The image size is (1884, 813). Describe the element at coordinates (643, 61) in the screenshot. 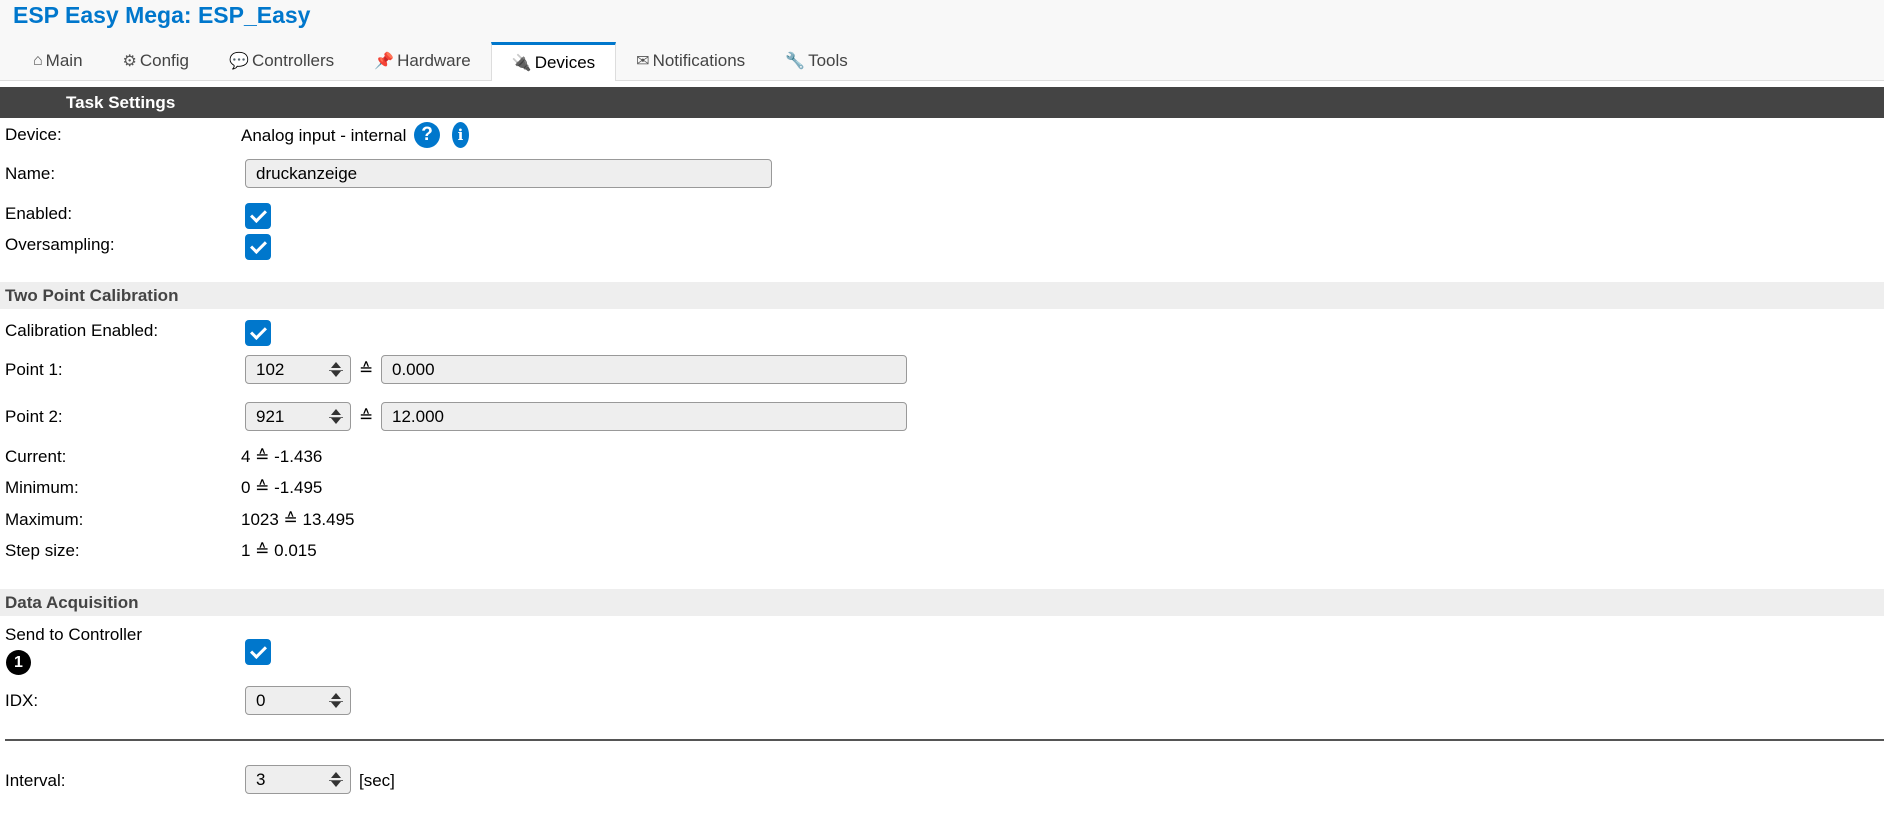

I see `envelope-icon: ✉` at that location.